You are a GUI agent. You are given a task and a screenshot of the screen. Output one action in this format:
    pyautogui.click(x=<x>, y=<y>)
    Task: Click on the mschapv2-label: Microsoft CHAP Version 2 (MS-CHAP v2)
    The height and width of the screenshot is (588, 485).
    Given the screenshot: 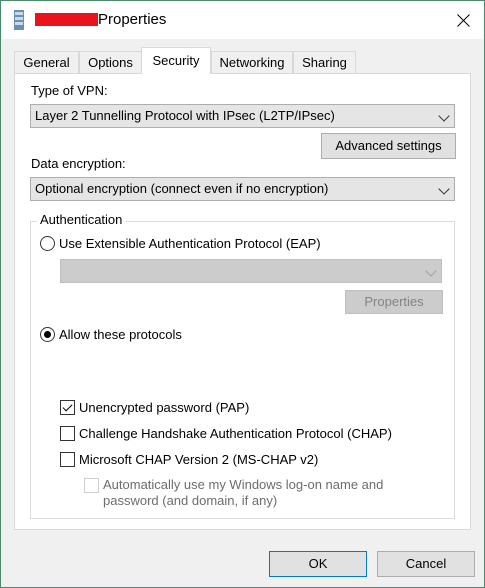 What is the action you would take?
    pyautogui.click(x=198, y=459)
    